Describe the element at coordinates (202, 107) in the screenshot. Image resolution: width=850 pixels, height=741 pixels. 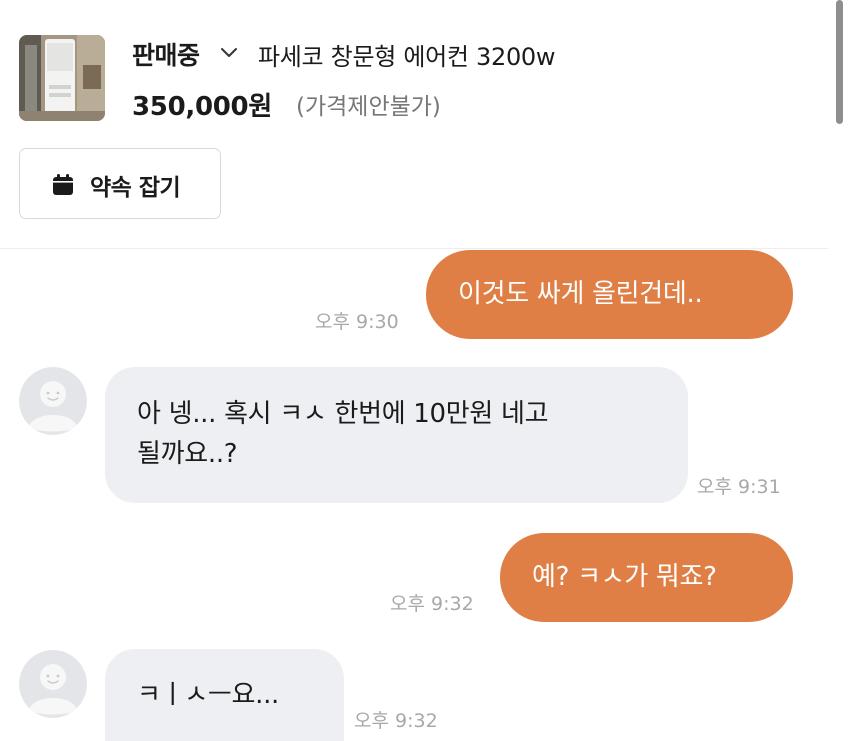
I see `product-price: 350,000원` at that location.